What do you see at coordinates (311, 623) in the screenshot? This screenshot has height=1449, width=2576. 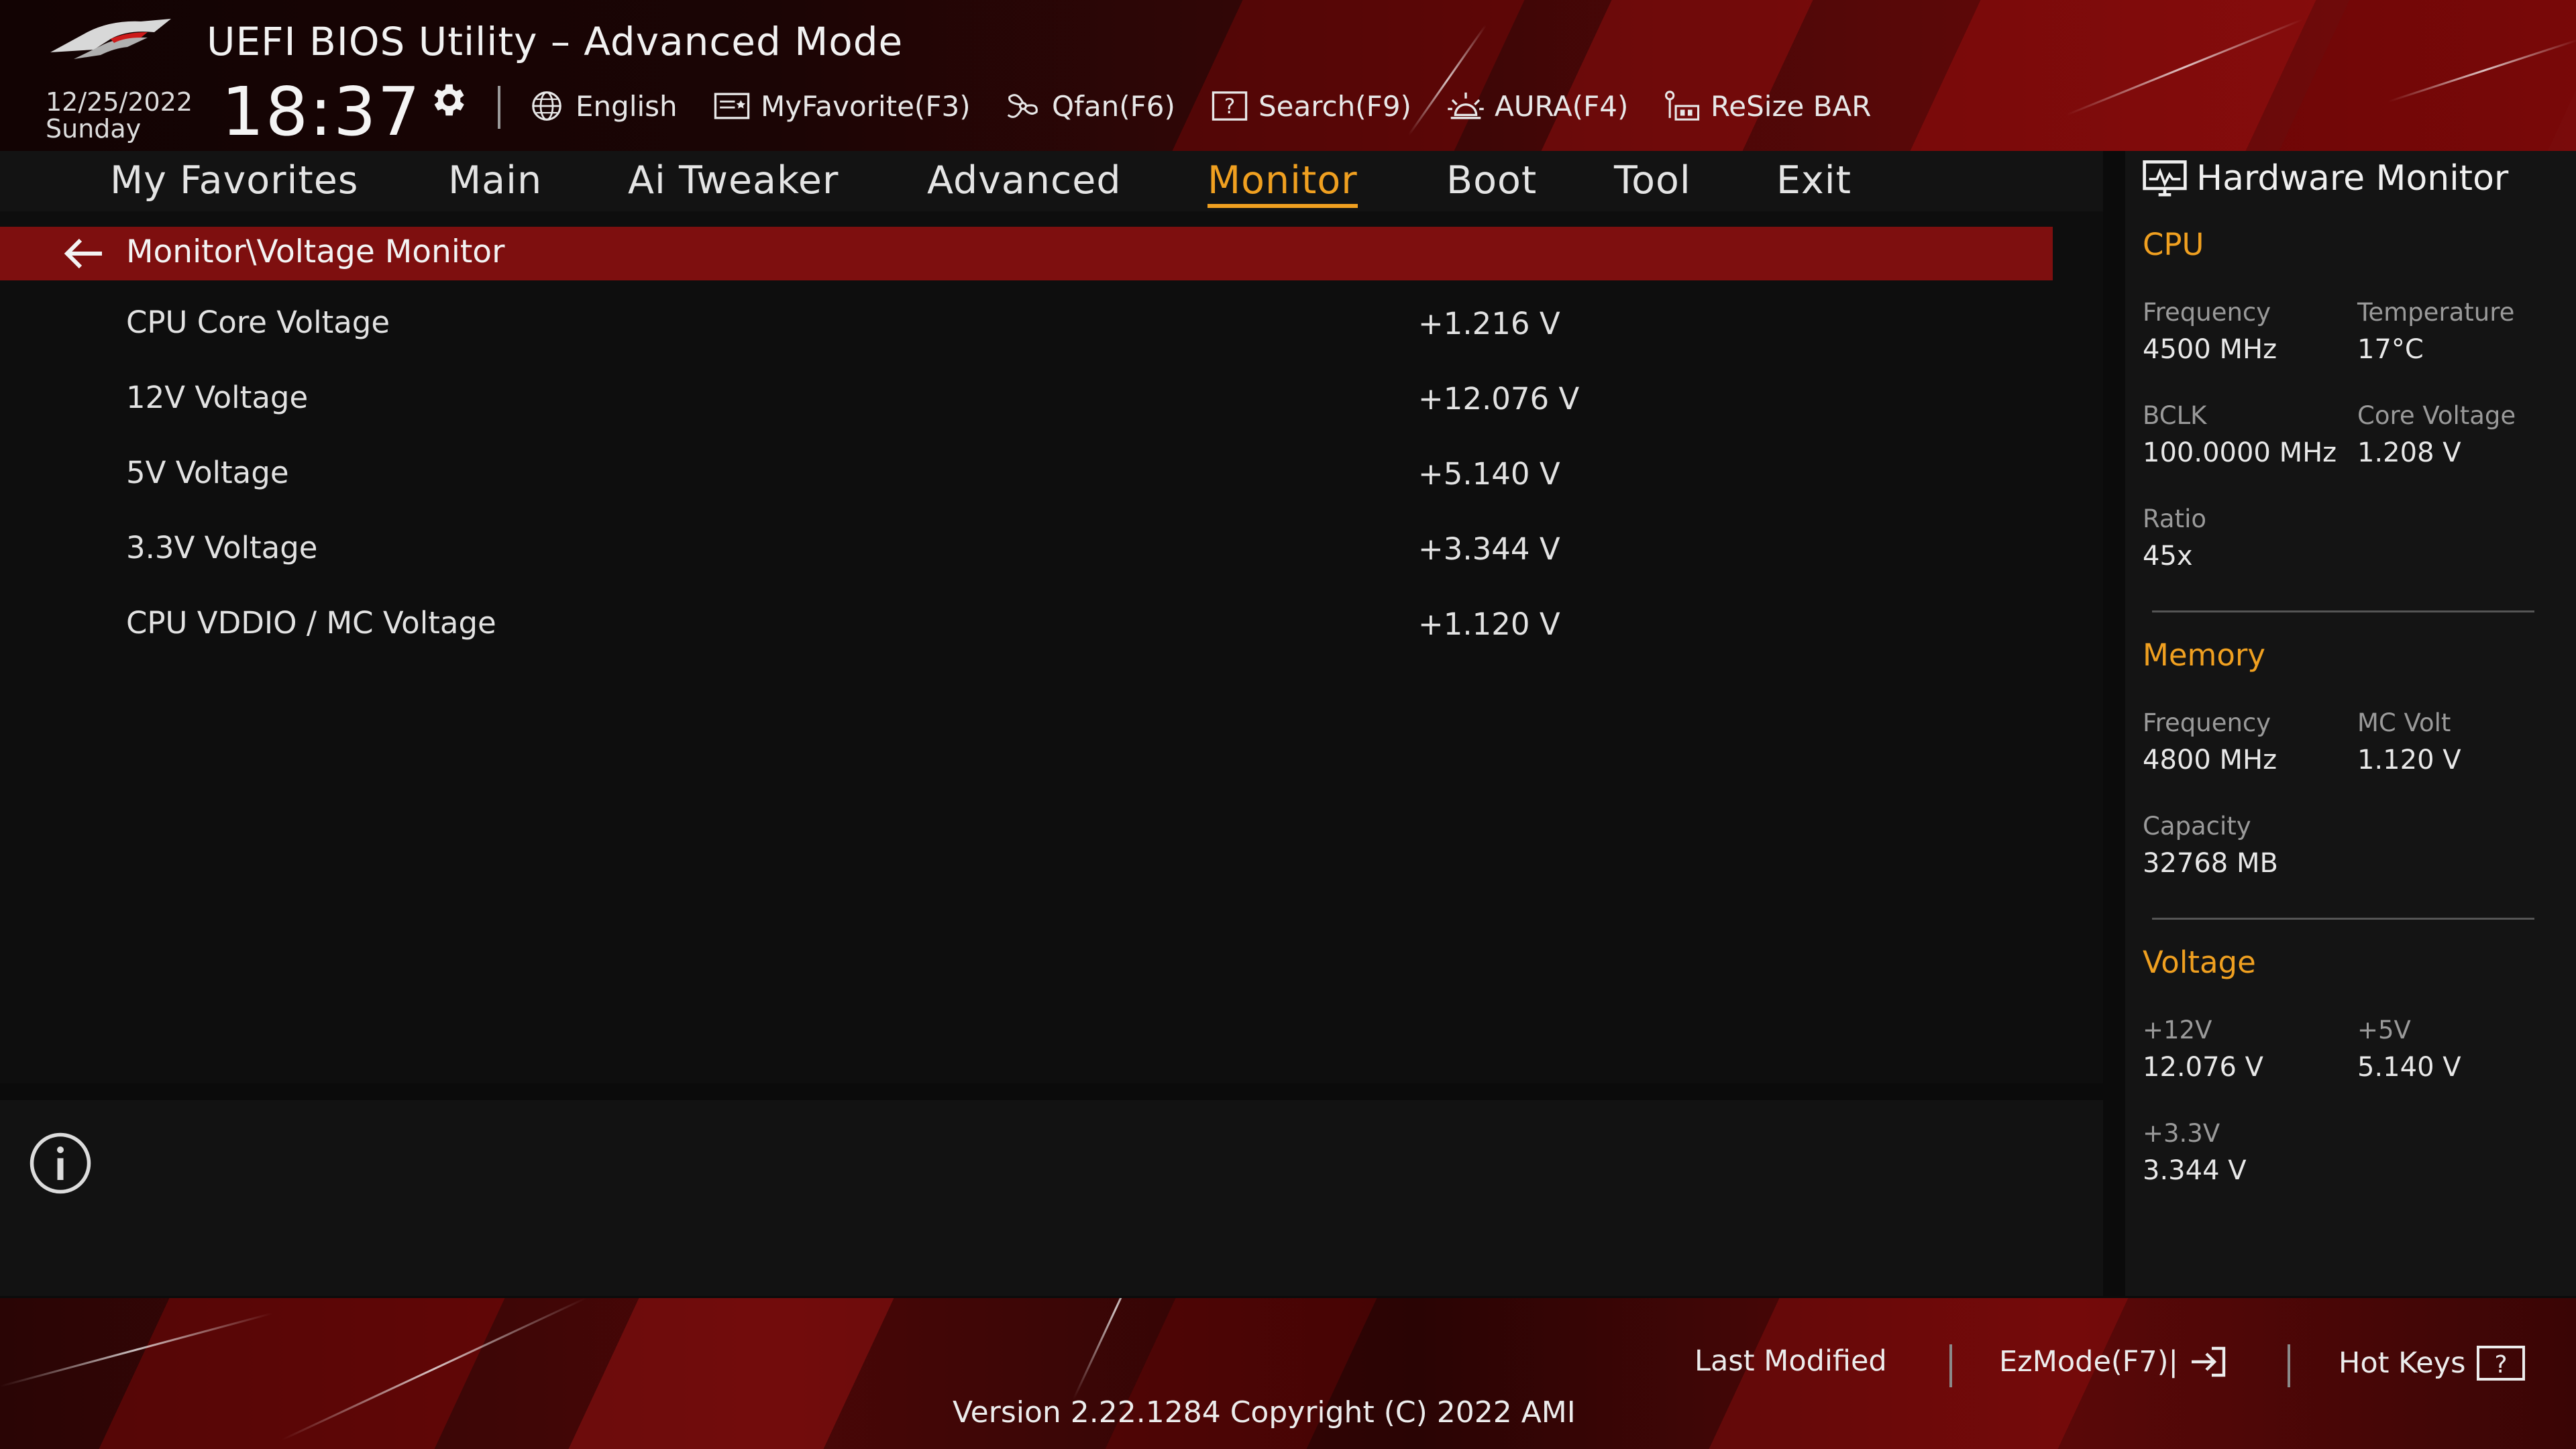 I see `cpu-vddio-mc-voltage-label: CPU VDDIO / MC Voltage` at bounding box center [311, 623].